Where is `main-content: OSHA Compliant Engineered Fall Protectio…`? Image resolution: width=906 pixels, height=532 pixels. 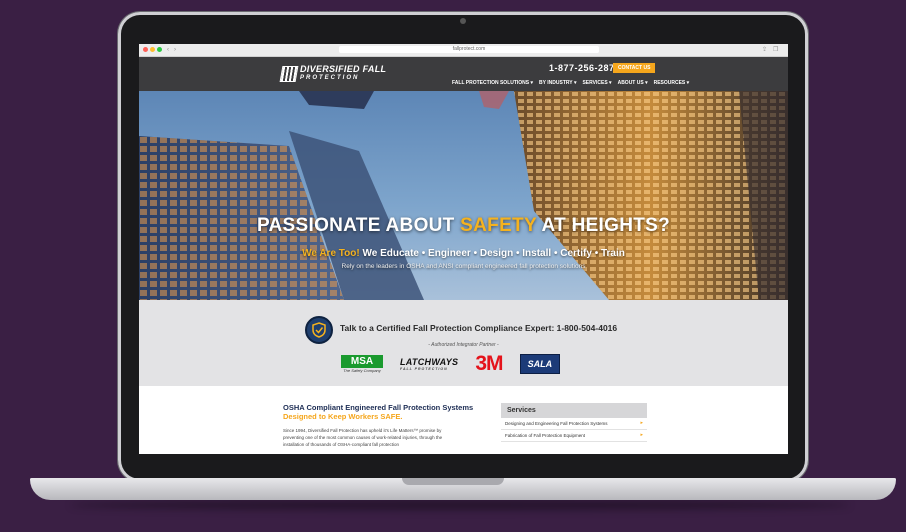
main-content: OSHA Compliant Engineered Fall Protectio… is located at coordinates (463, 420).